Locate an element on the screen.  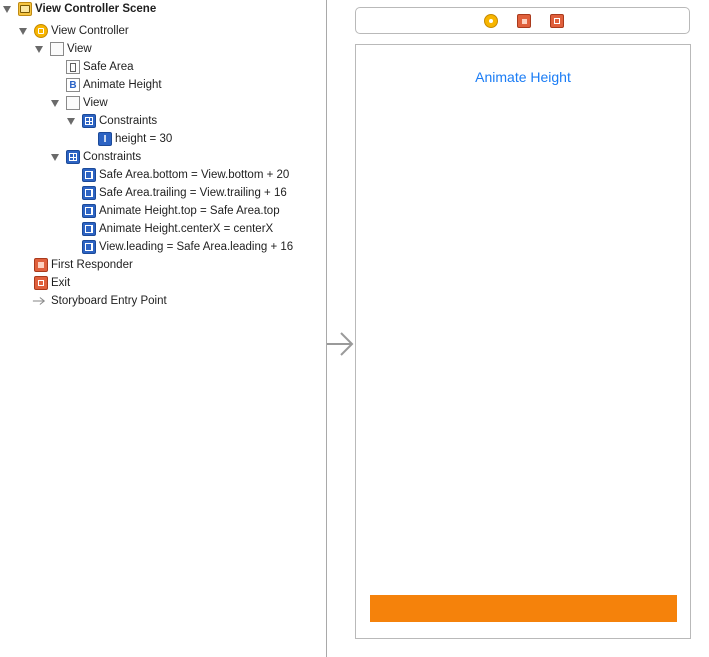
outline-item-label: Exit is located at coordinates (61, 283).